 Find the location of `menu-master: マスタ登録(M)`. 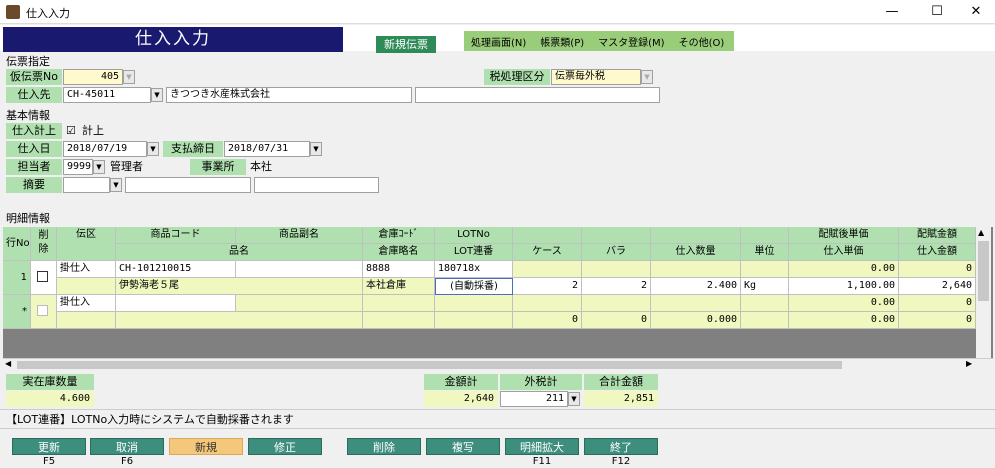

menu-master: マスタ登録(M) is located at coordinates (631, 41).